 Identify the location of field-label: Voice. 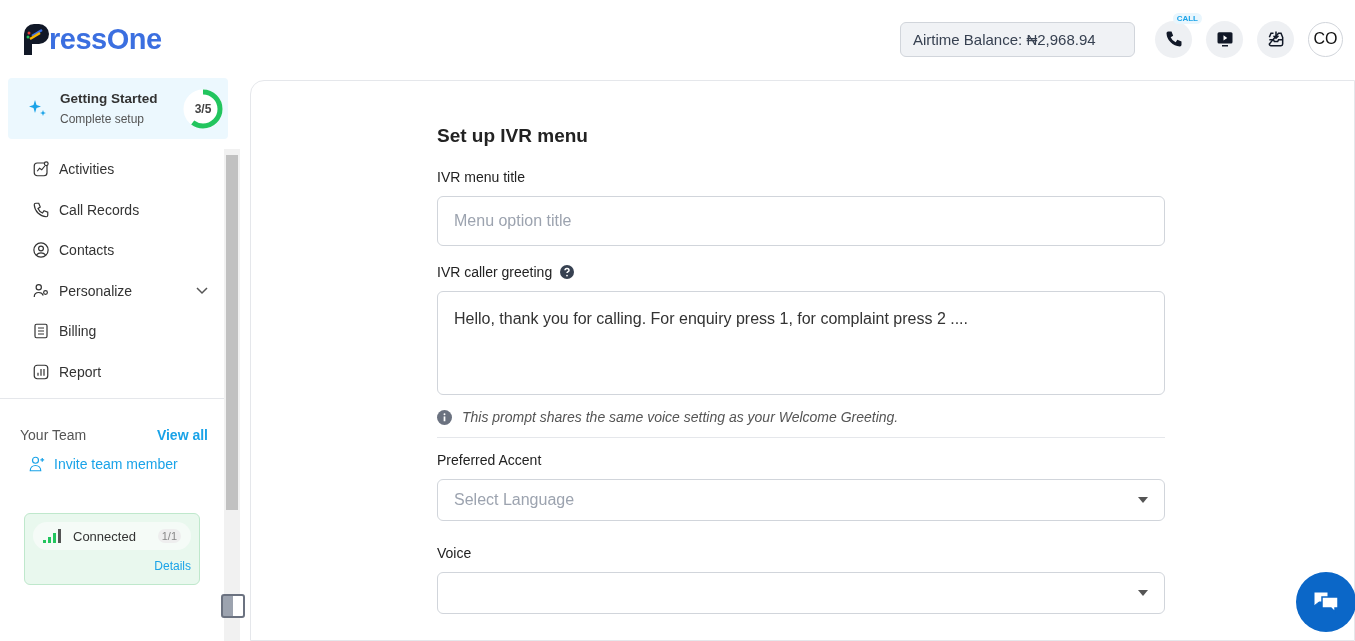
(454, 553).